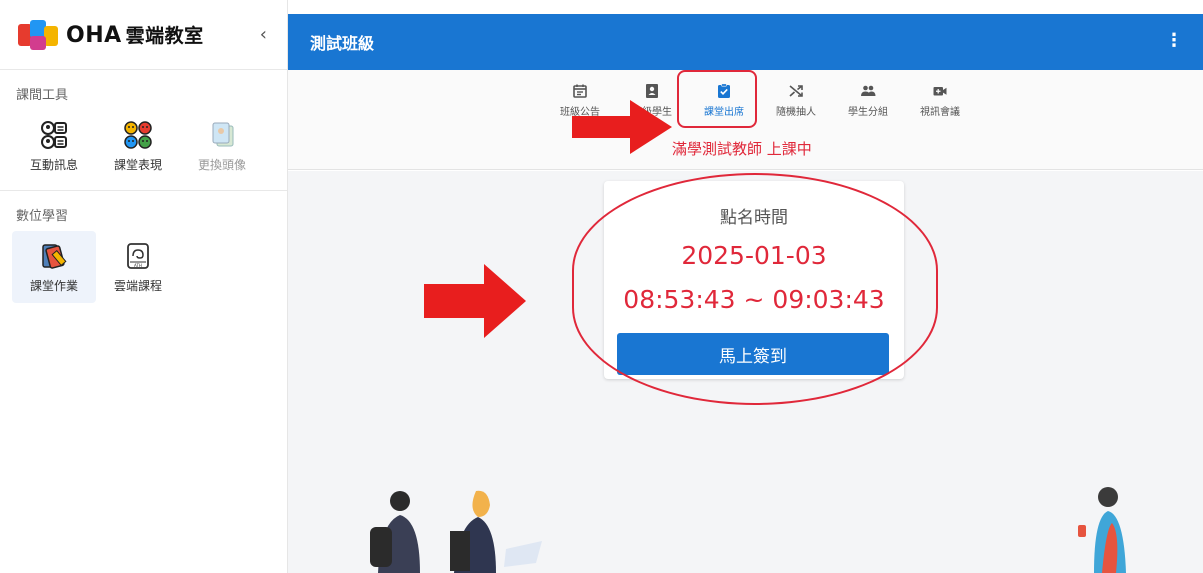 The height and width of the screenshot is (573, 1203). I want to click on tool-label: 課堂作業, so click(53, 285).